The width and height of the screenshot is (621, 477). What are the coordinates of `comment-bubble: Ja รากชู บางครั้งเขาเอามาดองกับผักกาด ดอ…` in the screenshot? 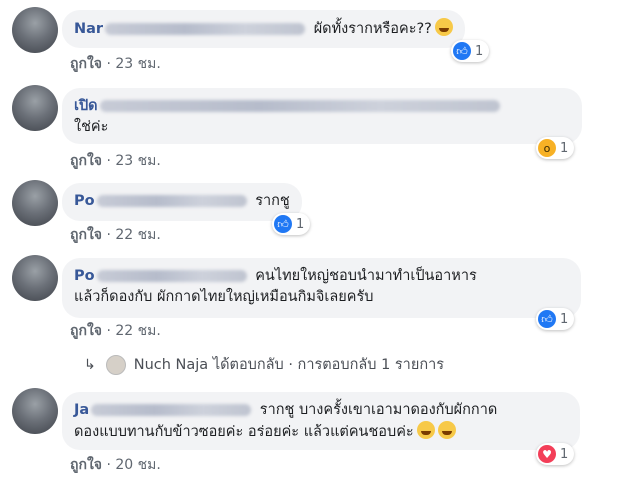 It's located at (321, 421).